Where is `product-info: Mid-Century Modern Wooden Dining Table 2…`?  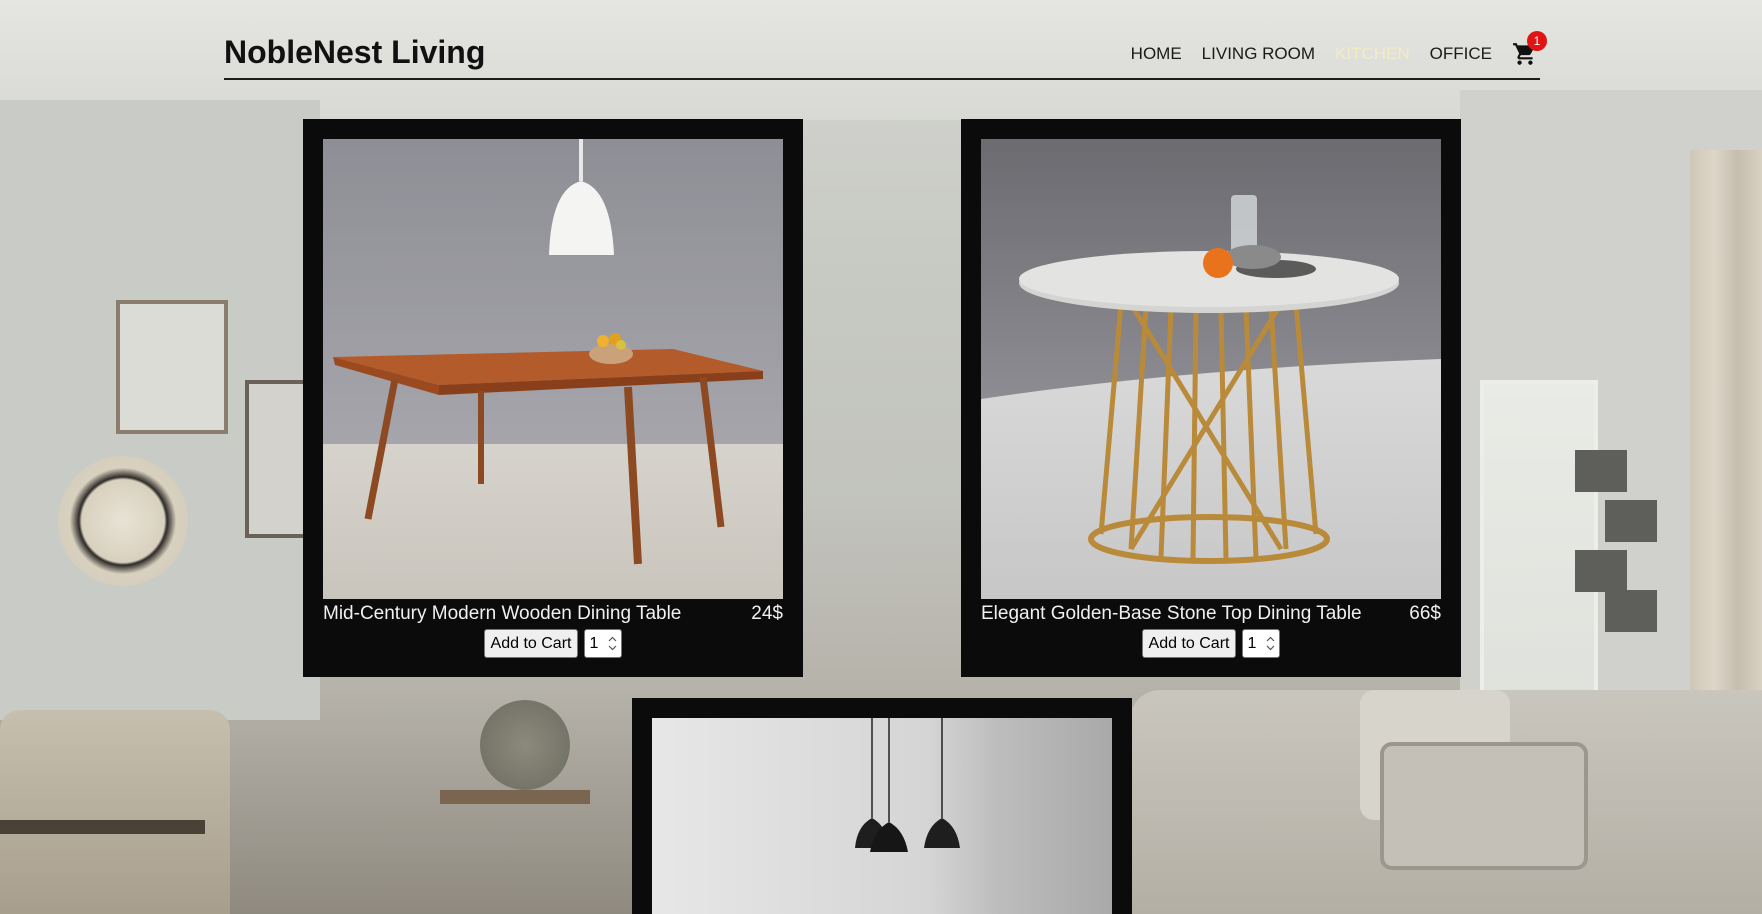 product-info: Mid-Century Modern Wooden Dining Table 2… is located at coordinates (553, 615).